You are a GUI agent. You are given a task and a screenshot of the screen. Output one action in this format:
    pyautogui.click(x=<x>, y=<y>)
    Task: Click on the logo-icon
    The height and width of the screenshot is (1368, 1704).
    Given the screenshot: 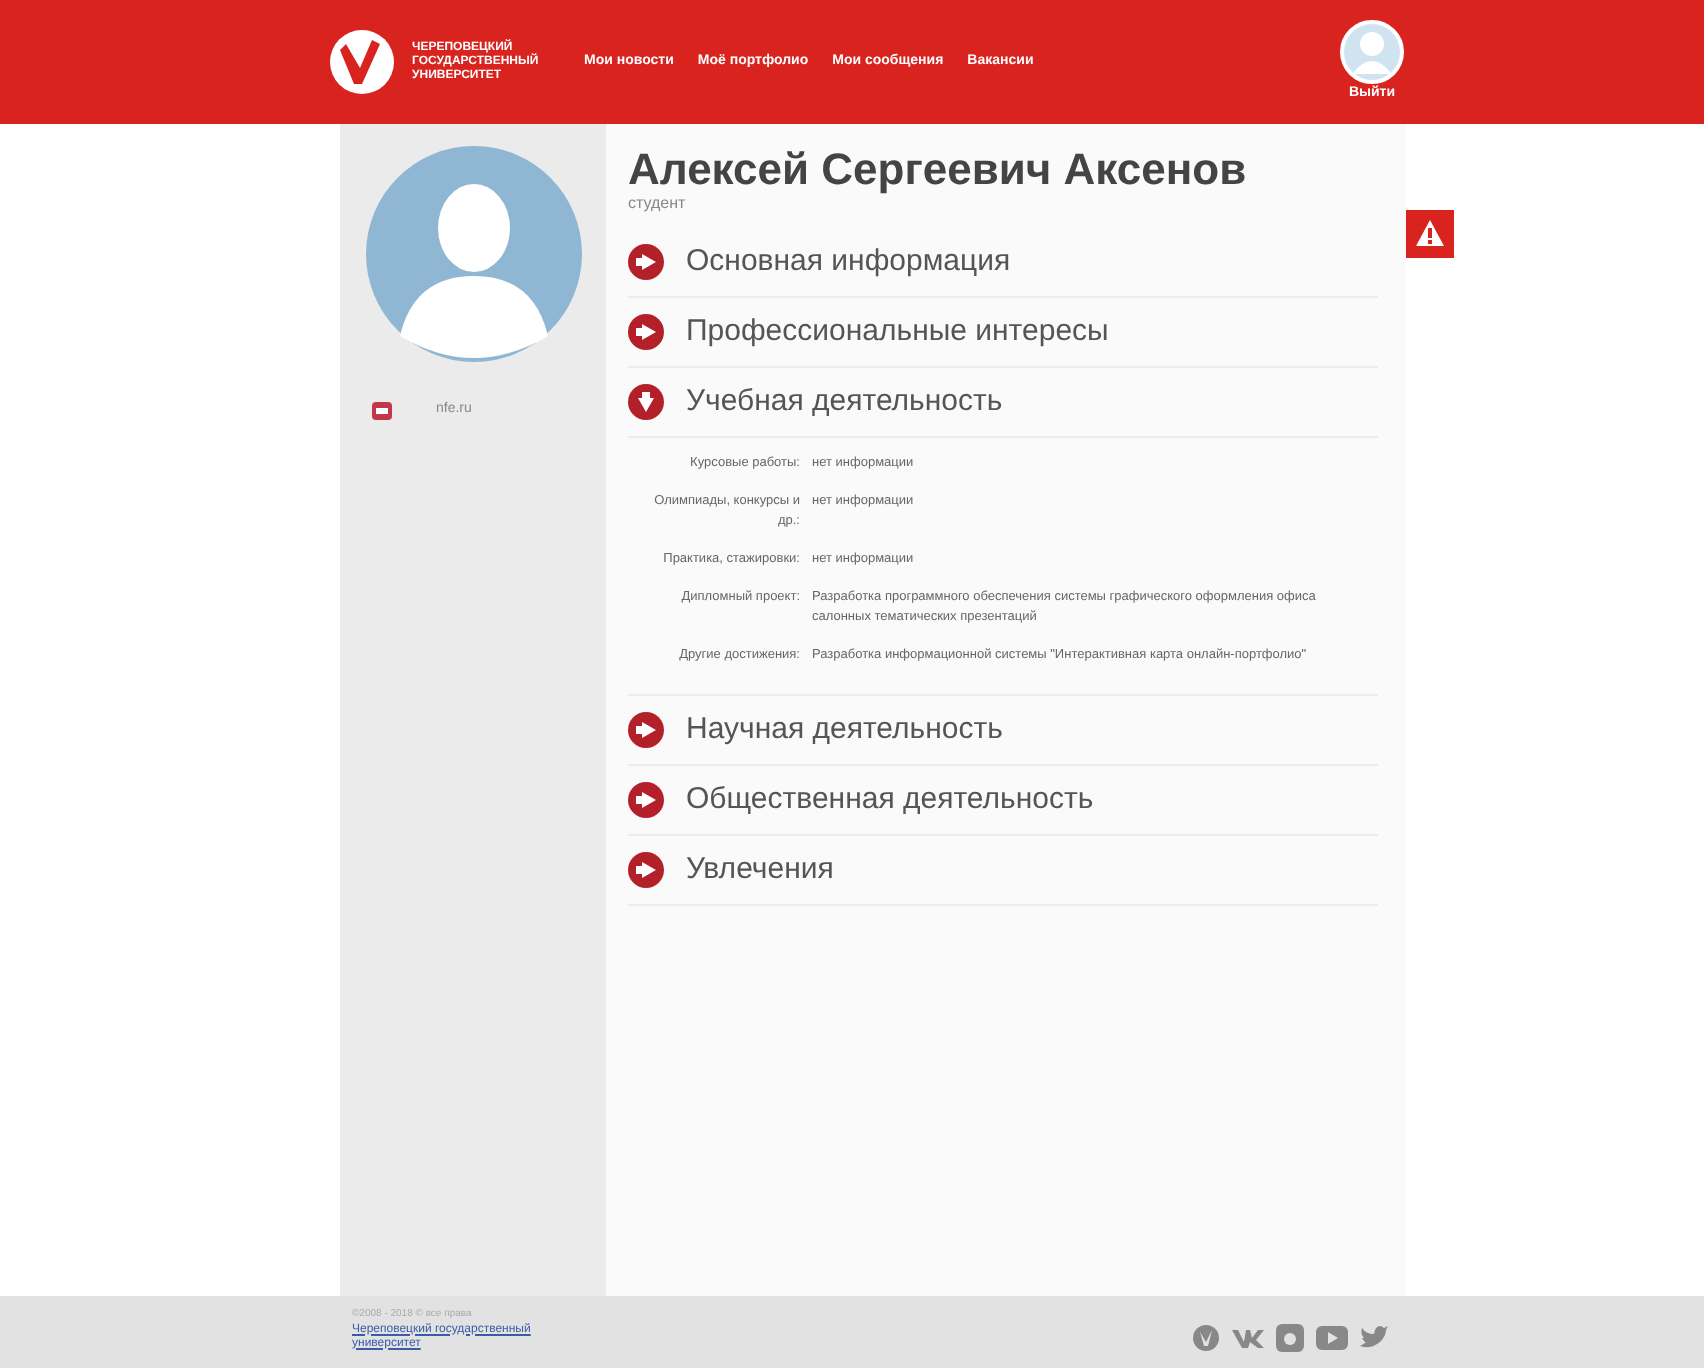 What is the action you would take?
    pyautogui.click(x=362, y=62)
    